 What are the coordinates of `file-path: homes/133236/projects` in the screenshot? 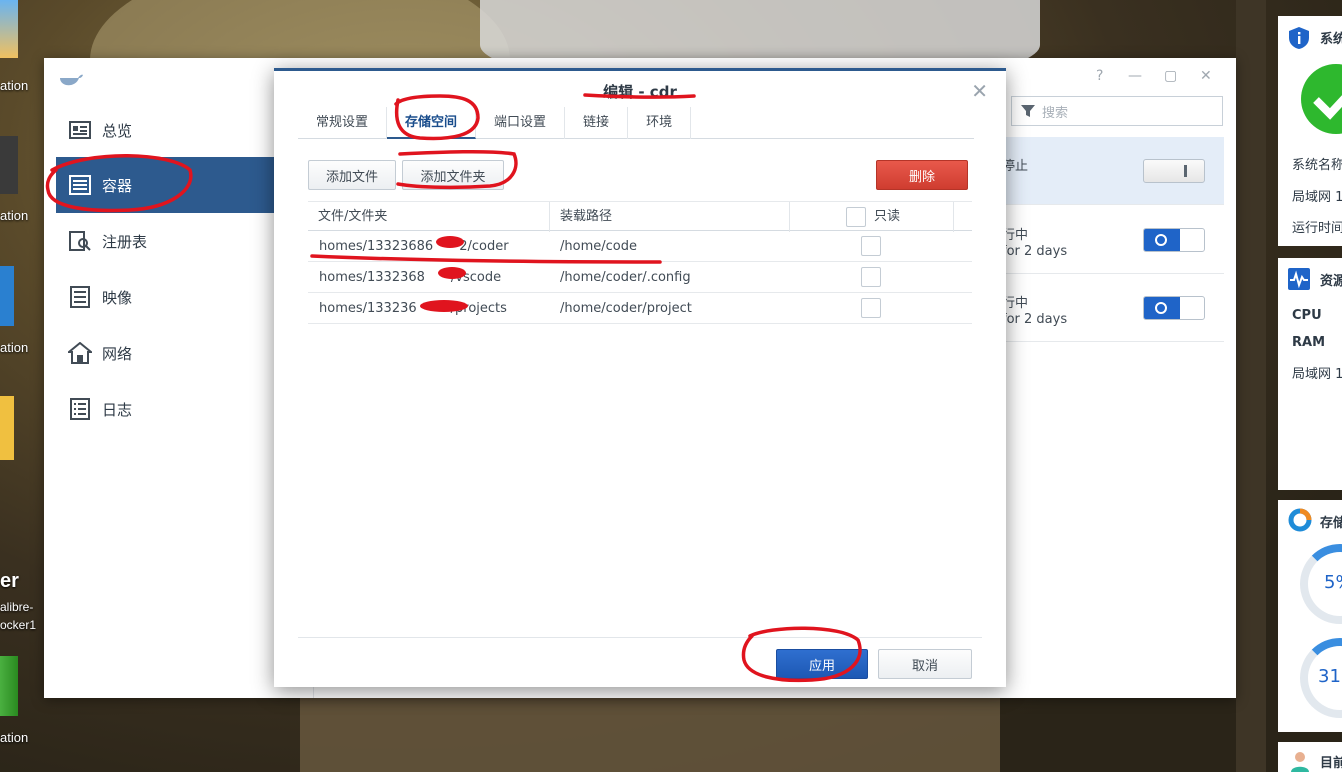 It's located at (413, 308).